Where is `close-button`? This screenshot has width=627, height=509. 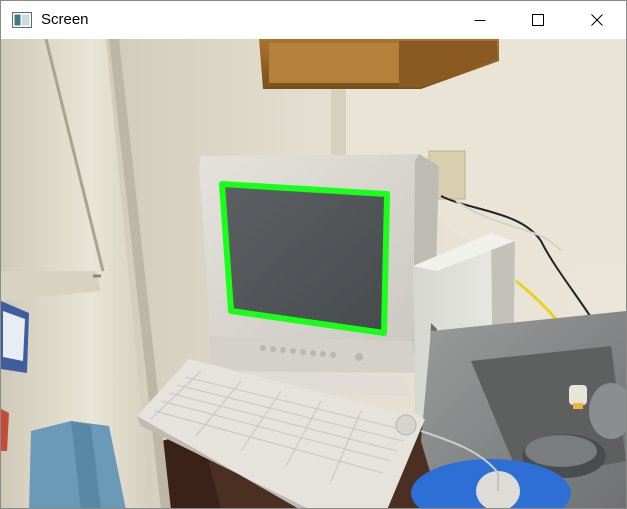 close-button is located at coordinates (597, 20).